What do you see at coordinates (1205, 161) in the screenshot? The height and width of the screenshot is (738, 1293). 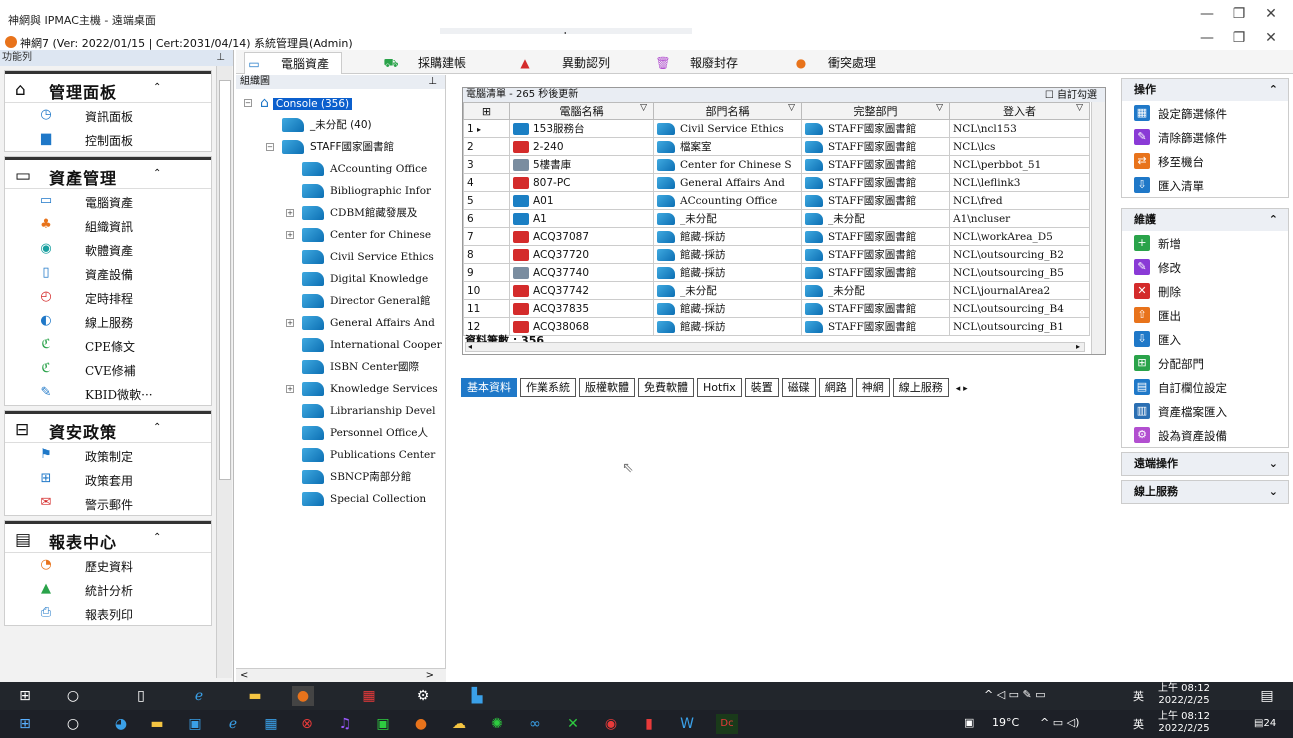 I see `action-item: ⇄ 移至機台` at bounding box center [1205, 161].